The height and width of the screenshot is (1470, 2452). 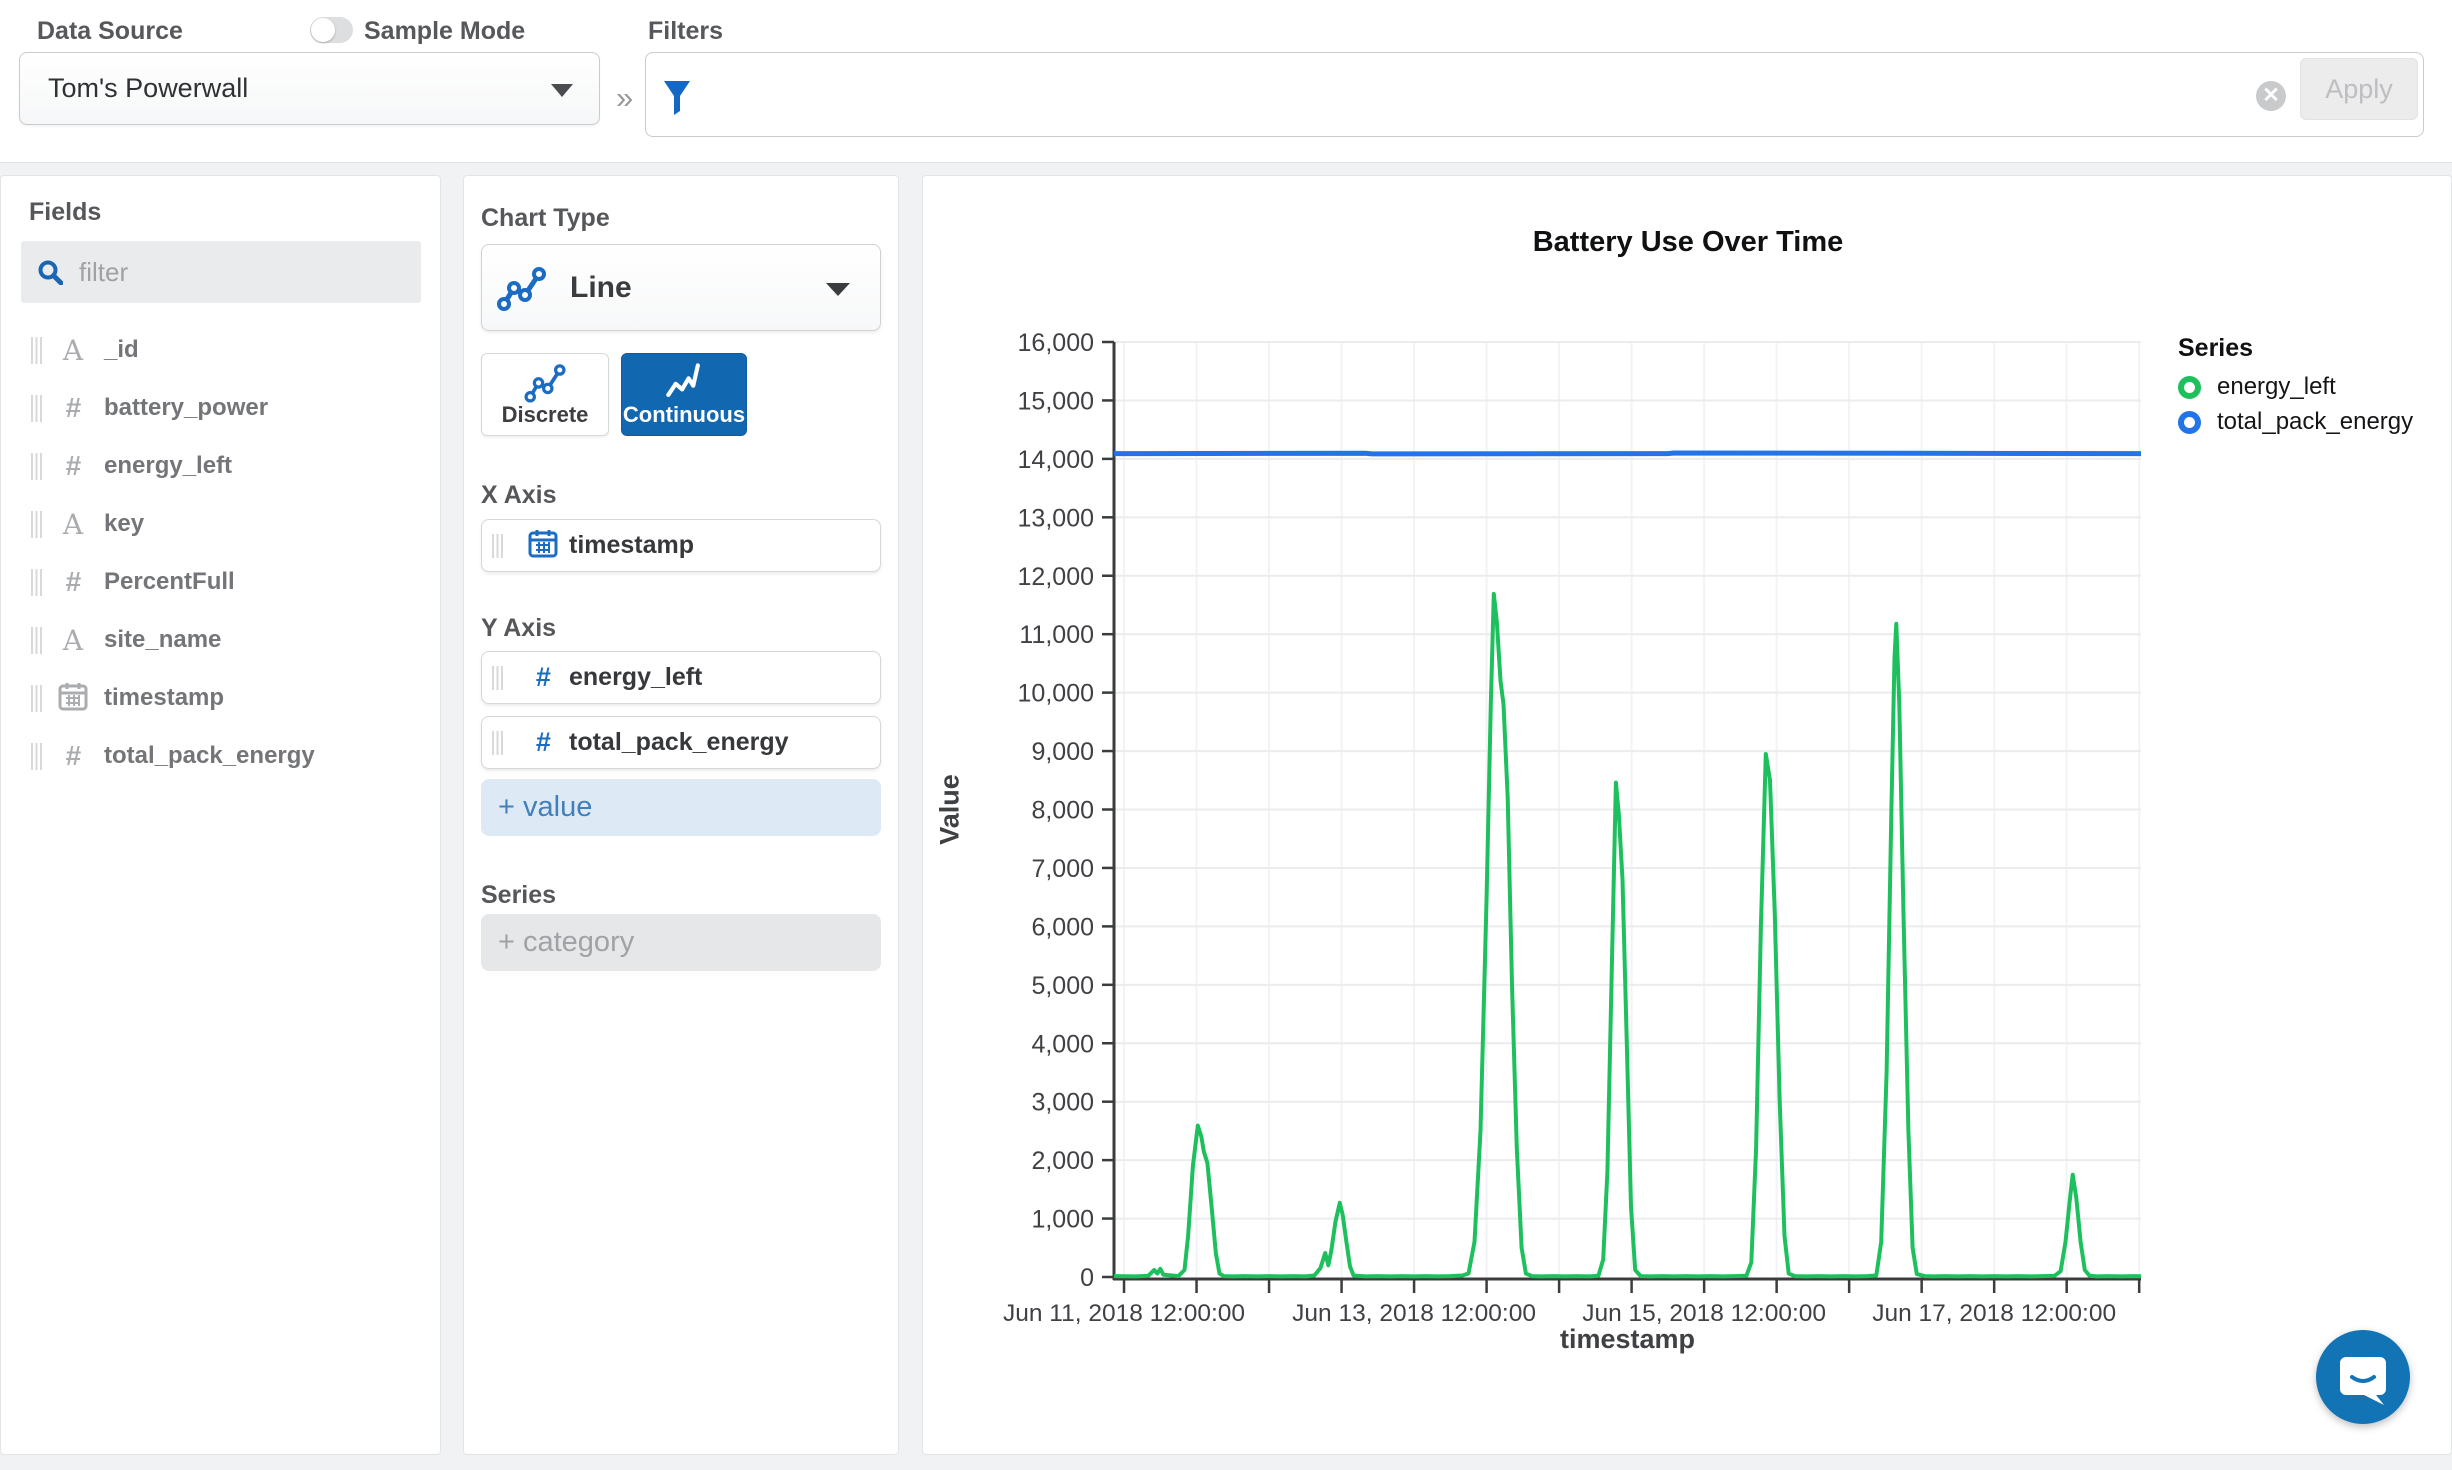 I want to click on sample-mode-toggle, so click(x=331, y=30).